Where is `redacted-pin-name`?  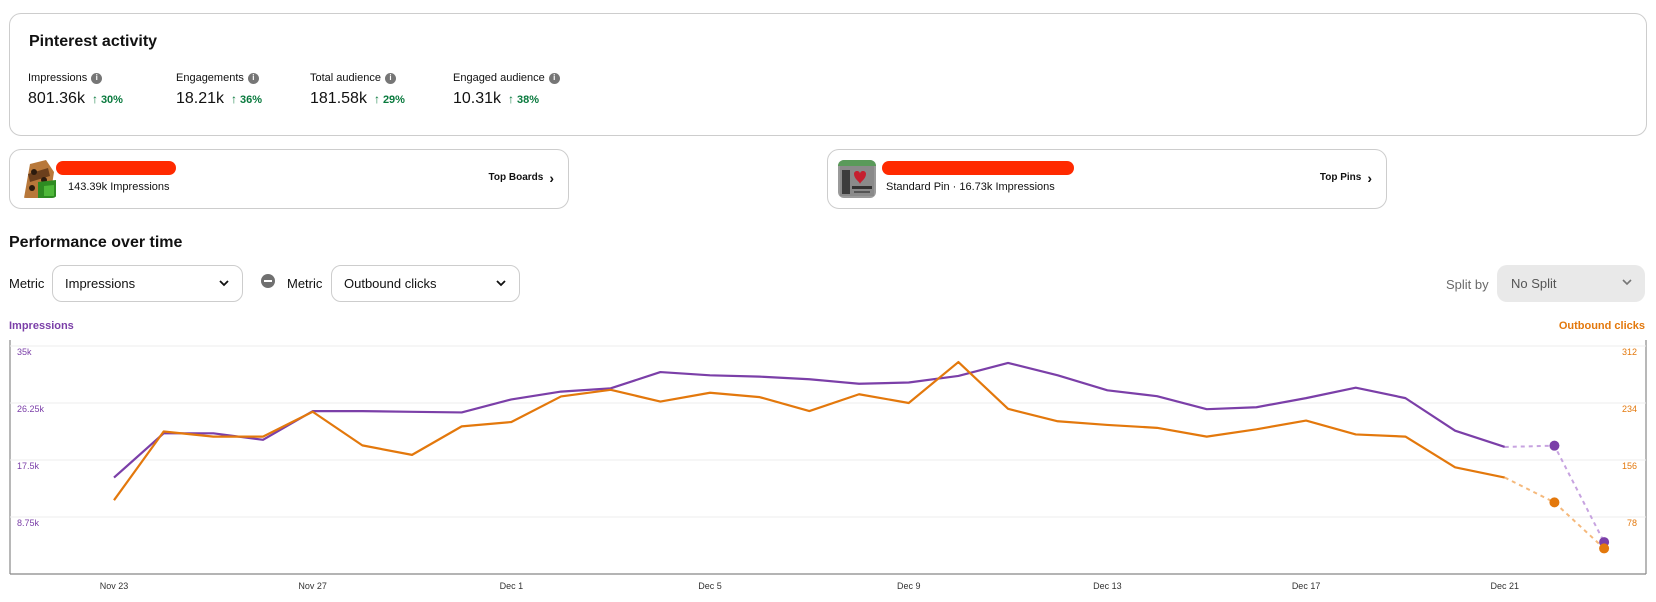 redacted-pin-name is located at coordinates (978, 168).